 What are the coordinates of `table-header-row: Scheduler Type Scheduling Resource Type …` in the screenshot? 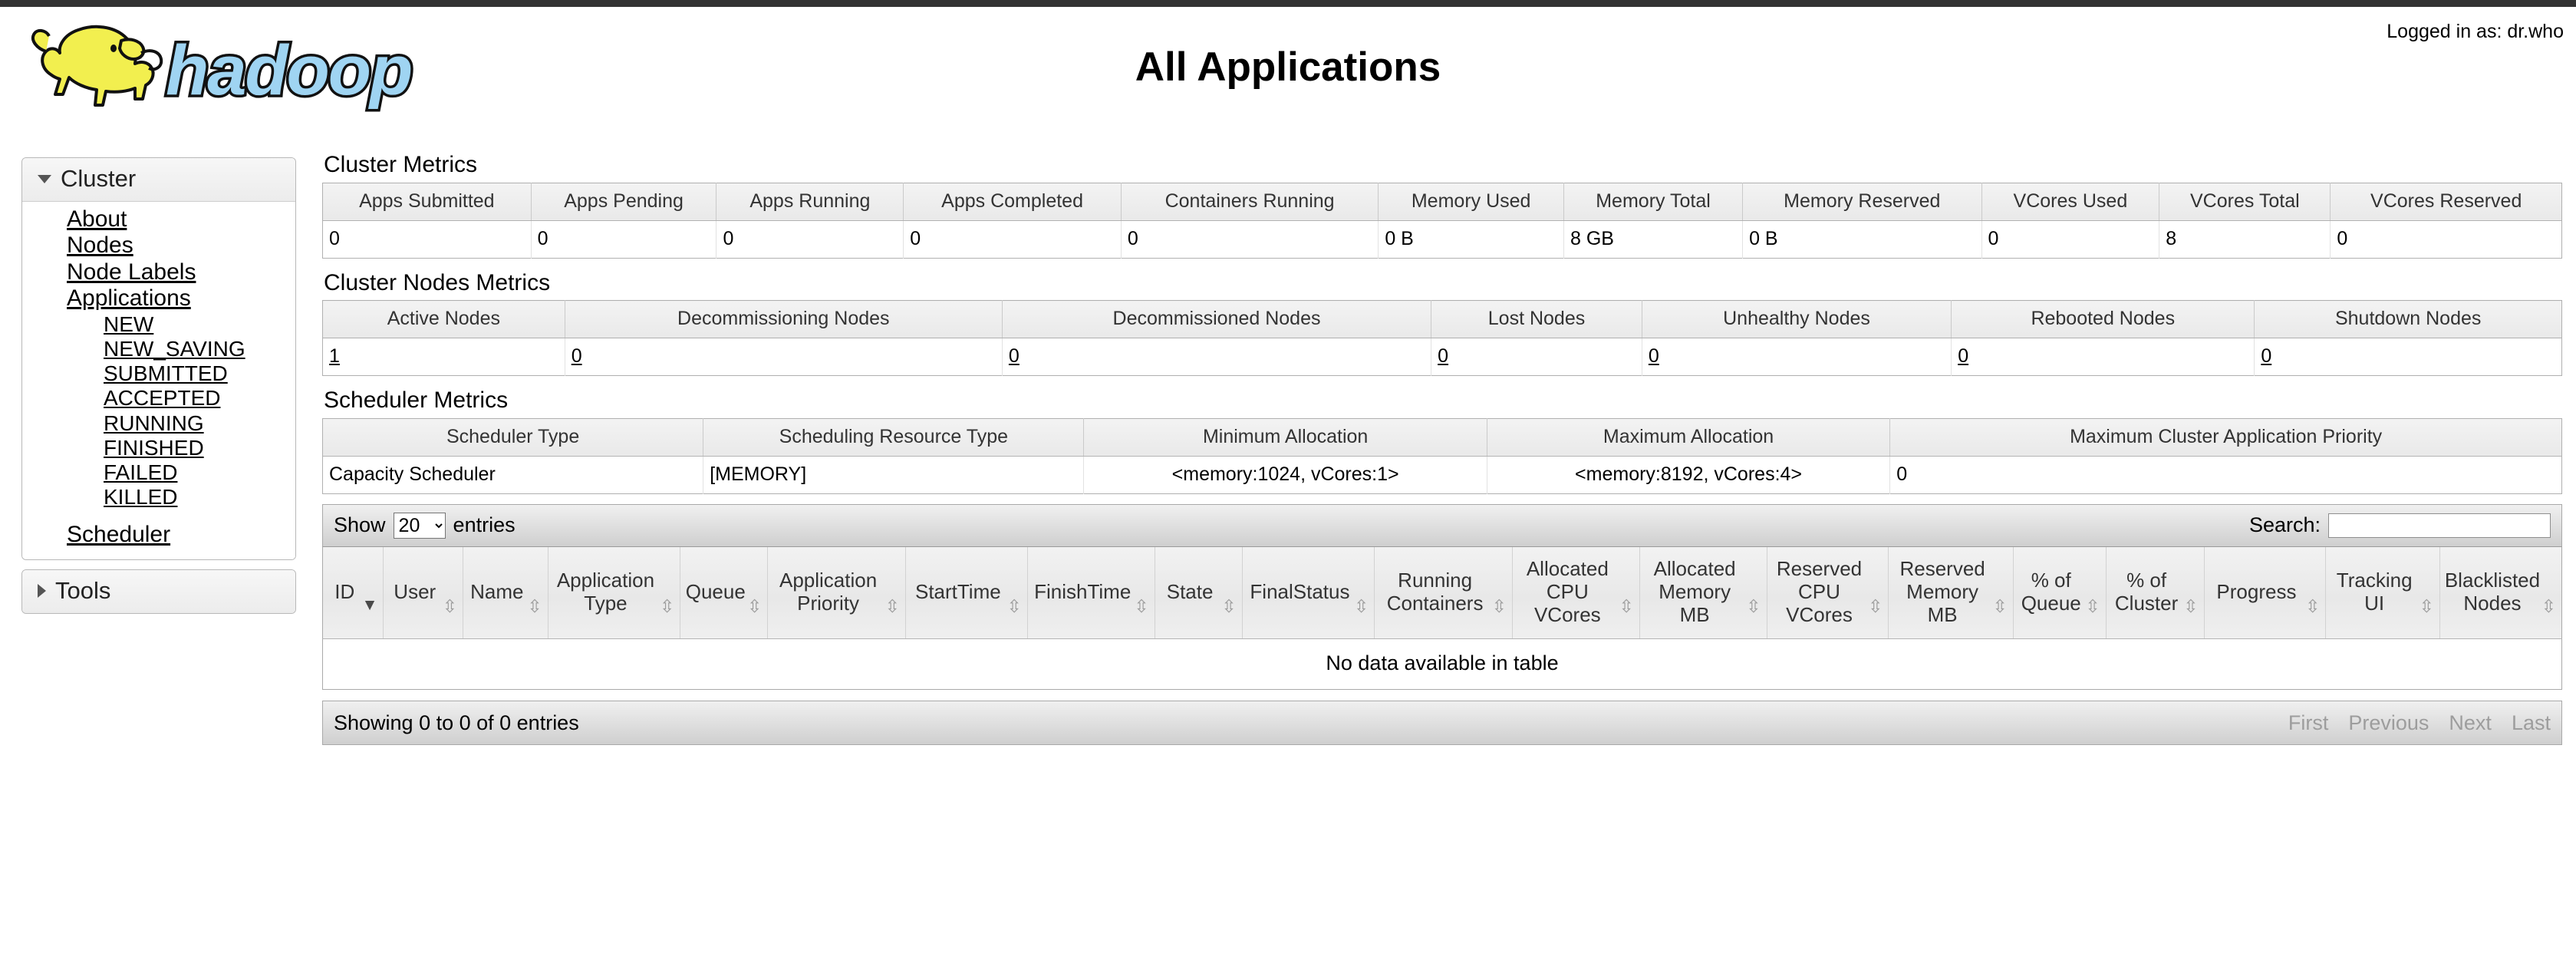 It's located at (1442, 437).